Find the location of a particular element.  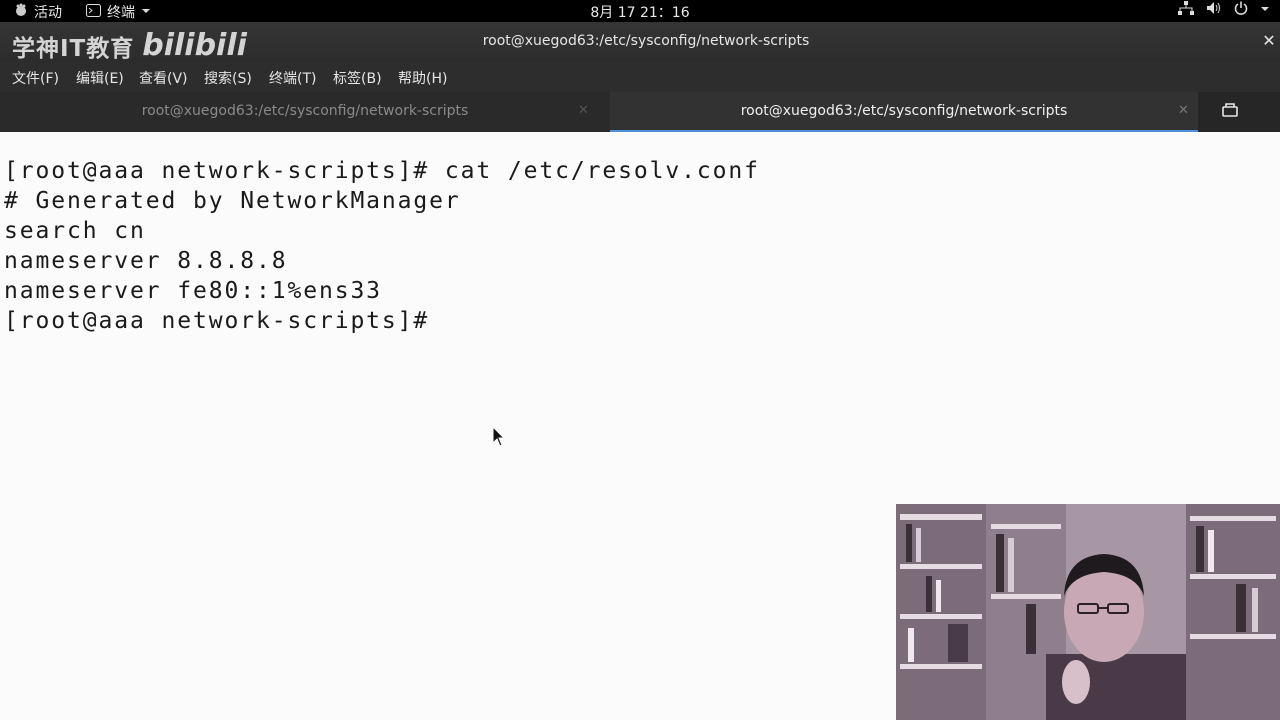

app-menu: 终端 is located at coordinates (118, 12).